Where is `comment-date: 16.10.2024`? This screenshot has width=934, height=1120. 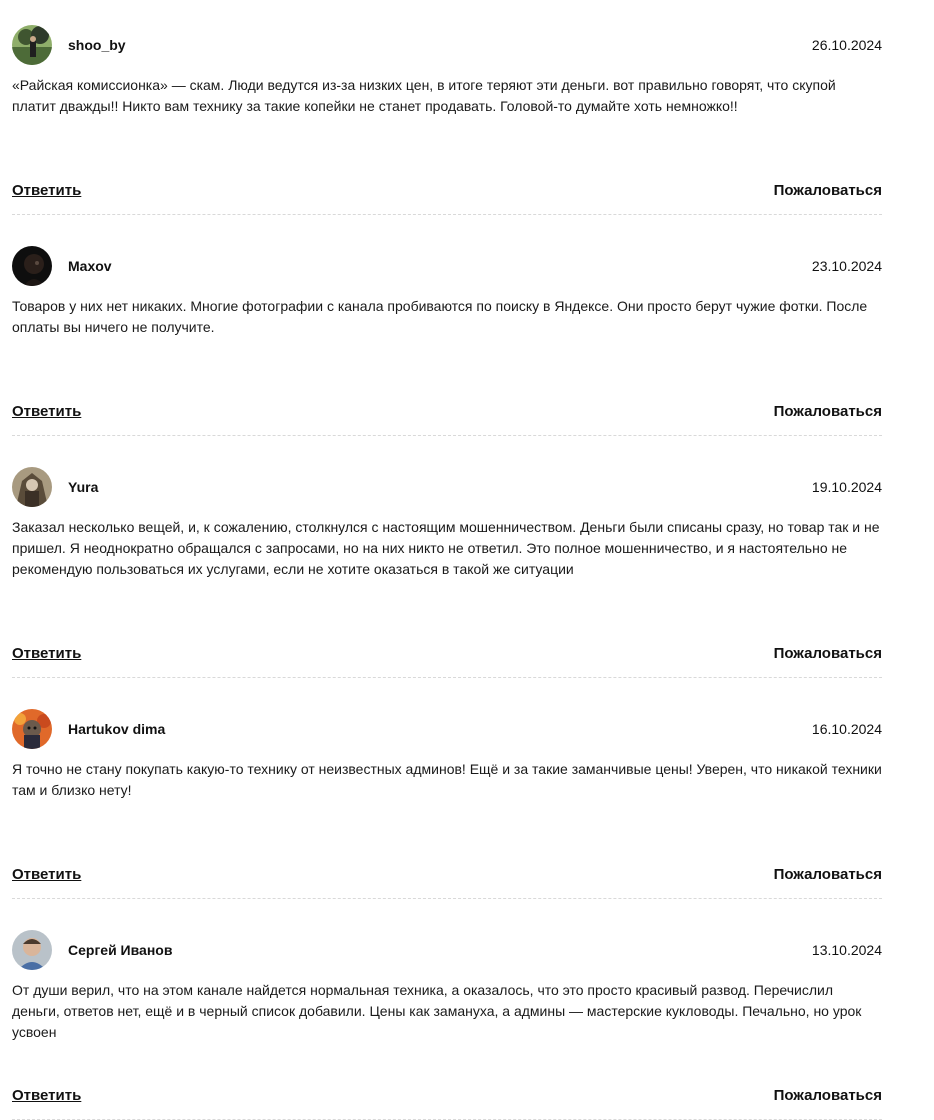 comment-date: 16.10.2024 is located at coordinates (846, 729).